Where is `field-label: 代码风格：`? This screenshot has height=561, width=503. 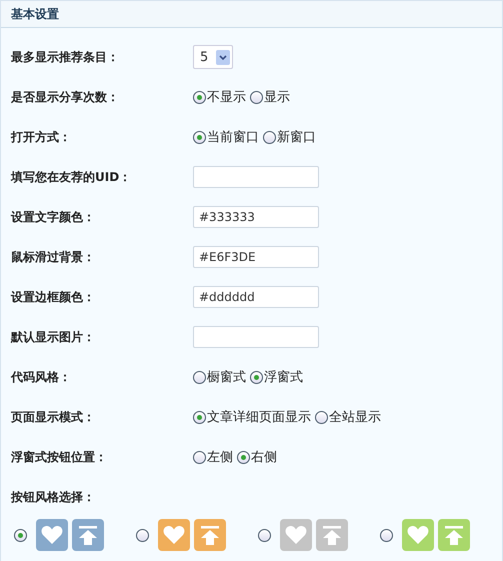 field-label: 代码风格： is located at coordinates (41, 377).